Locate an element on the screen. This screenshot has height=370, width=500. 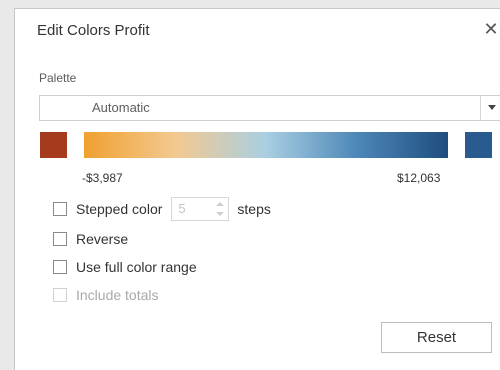
dropdown-divider is located at coordinates (480, 108).